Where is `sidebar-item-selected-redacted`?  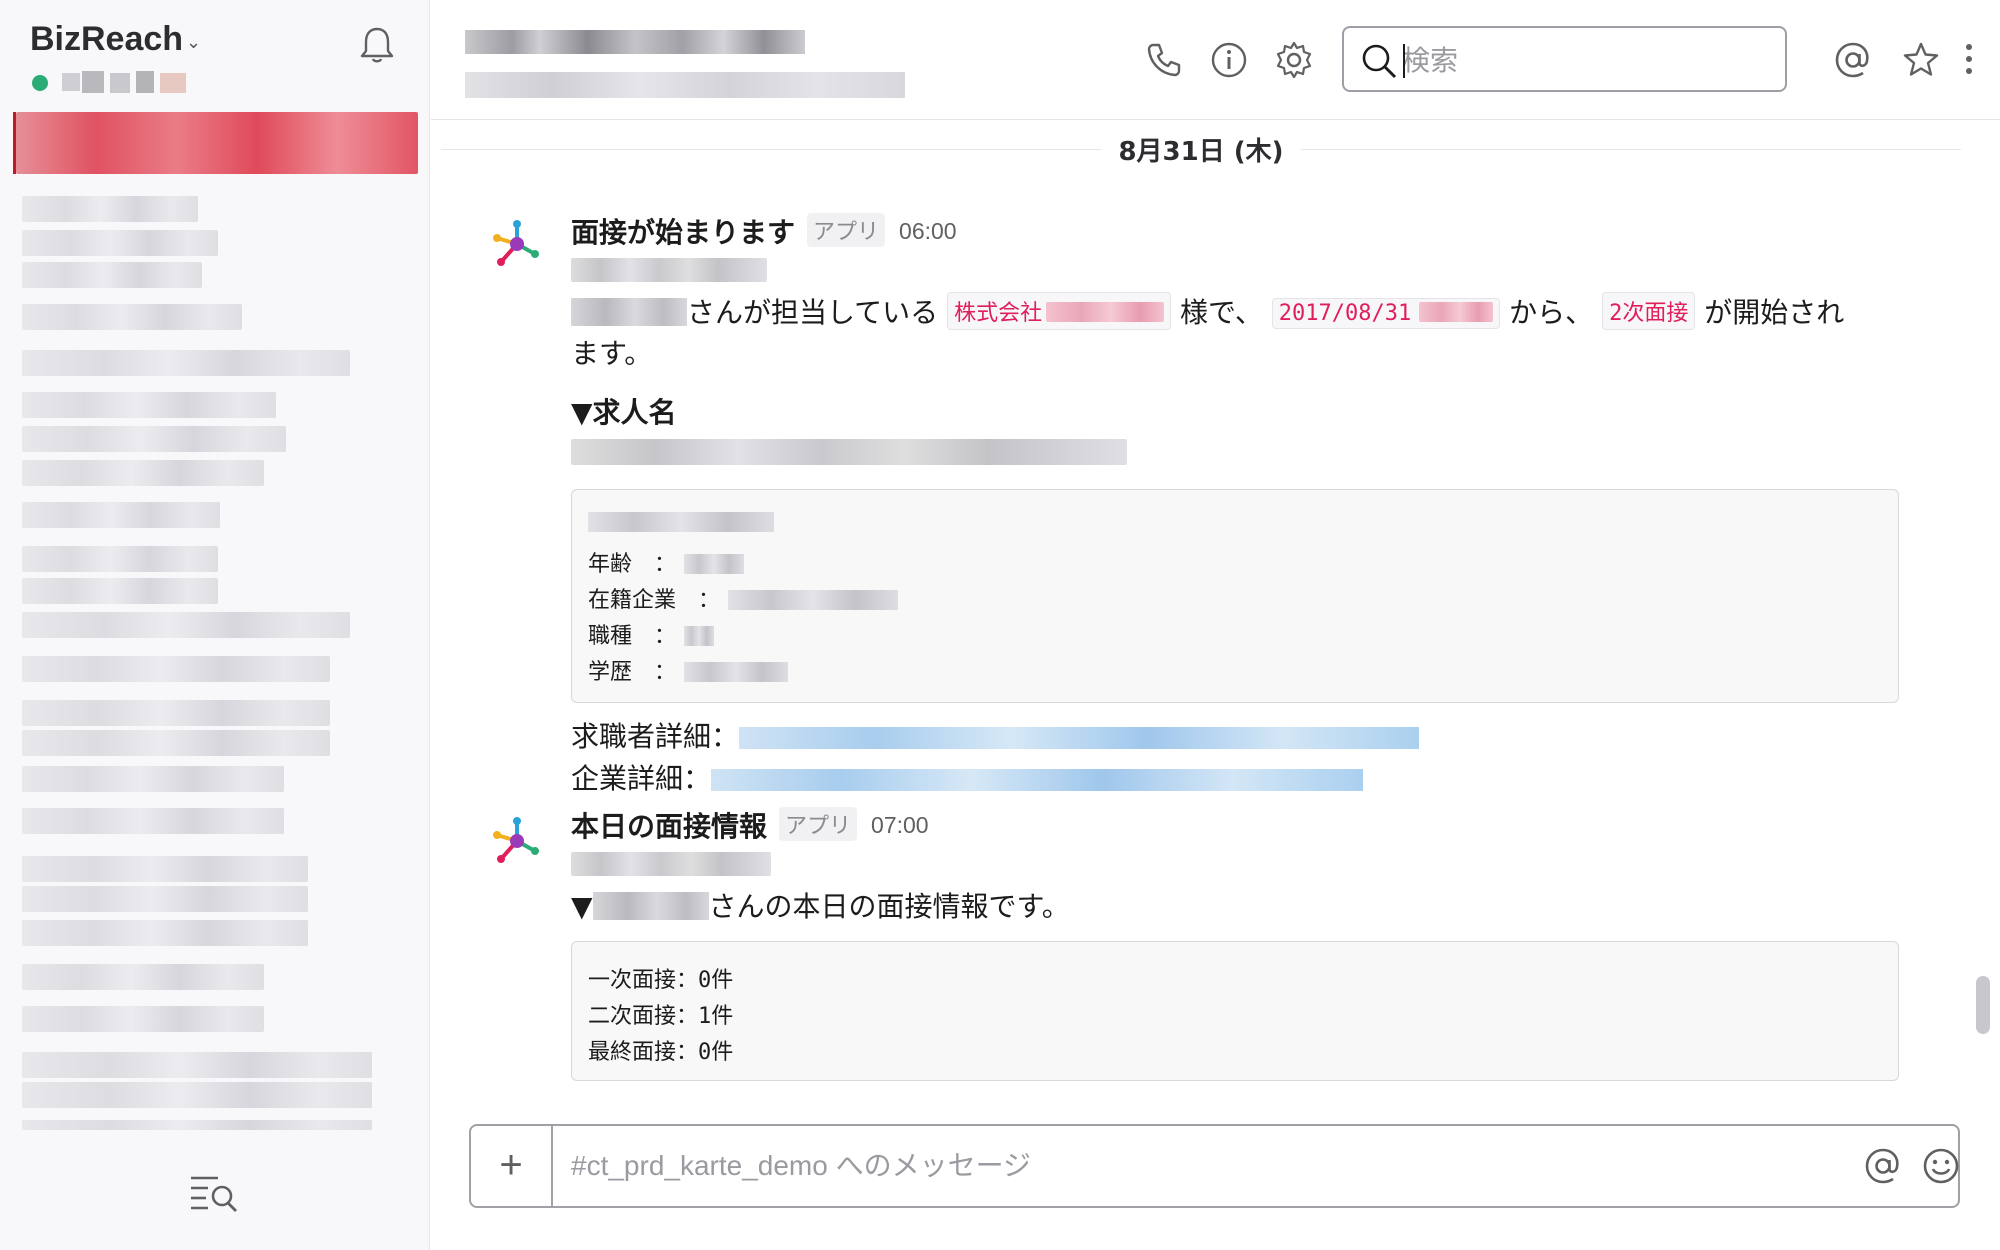
sidebar-item-selected-redacted is located at coordinates (215, 143).